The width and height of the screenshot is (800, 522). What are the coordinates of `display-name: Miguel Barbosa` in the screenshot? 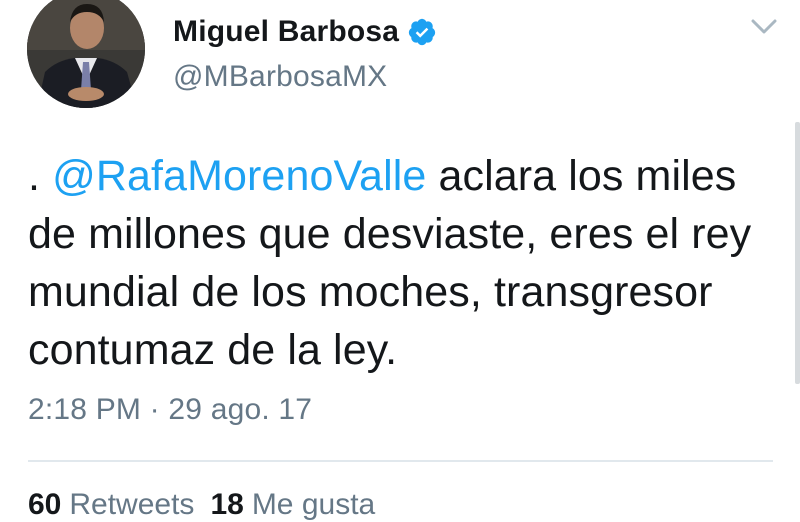 It's located at (286, 32).